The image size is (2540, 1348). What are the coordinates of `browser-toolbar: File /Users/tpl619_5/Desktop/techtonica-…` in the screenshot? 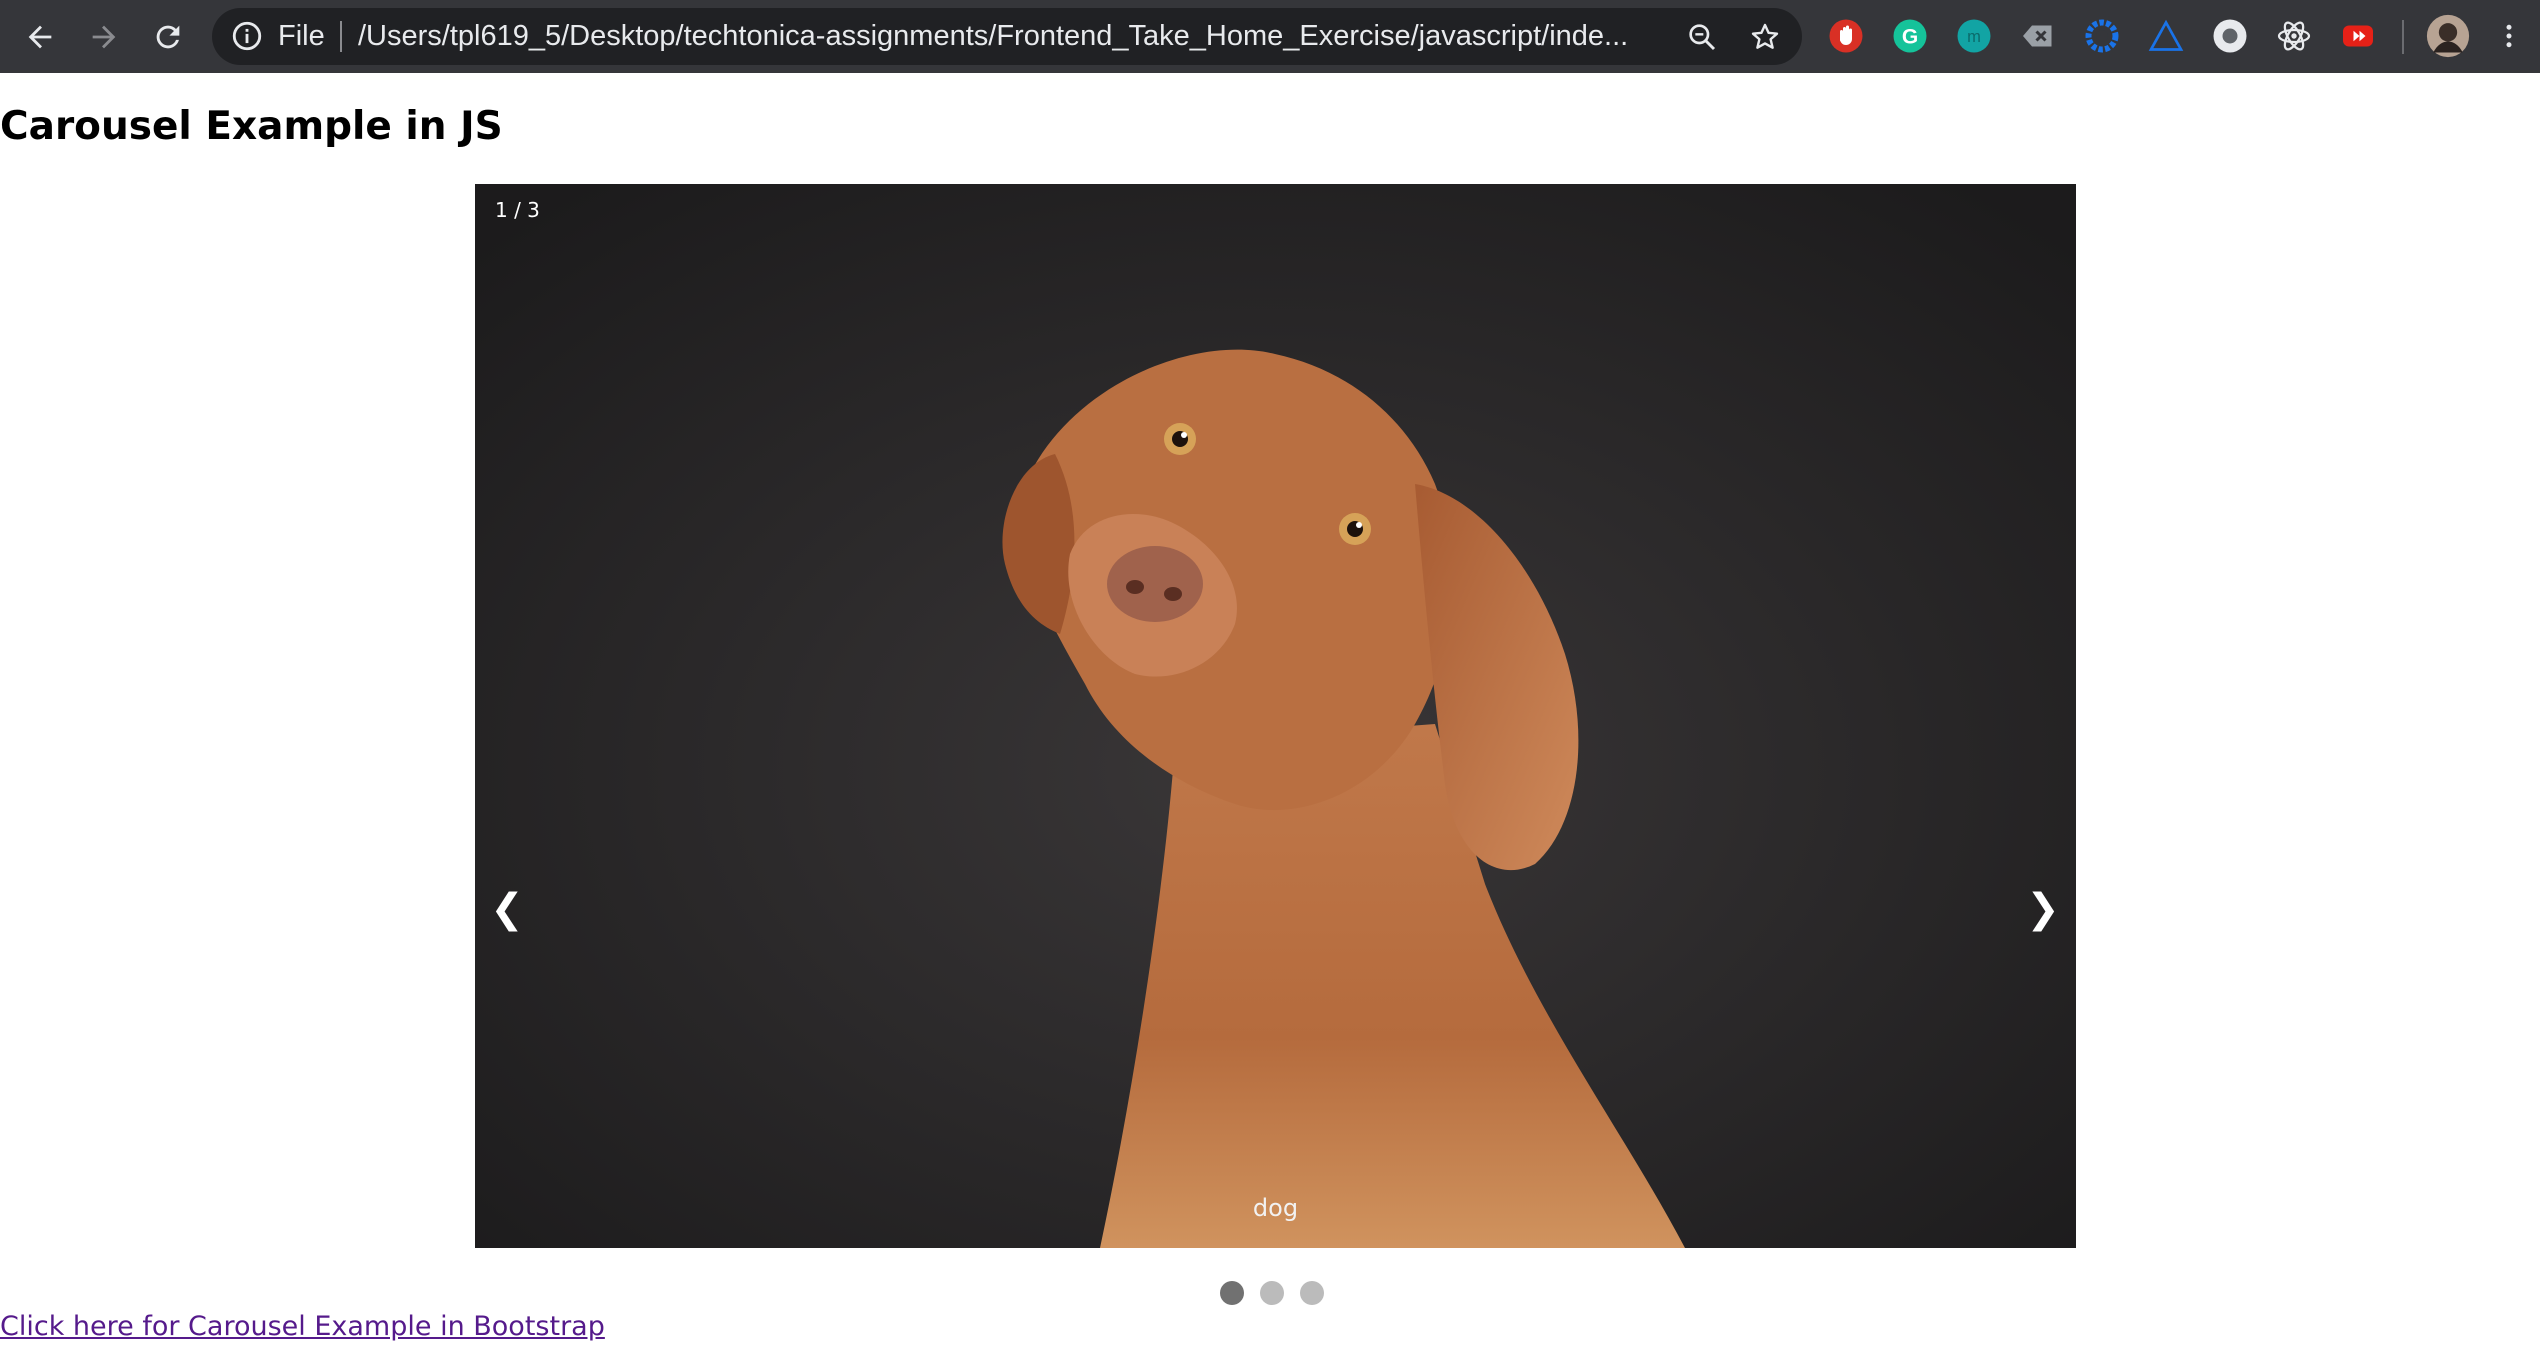 It's located at (1270, 36).